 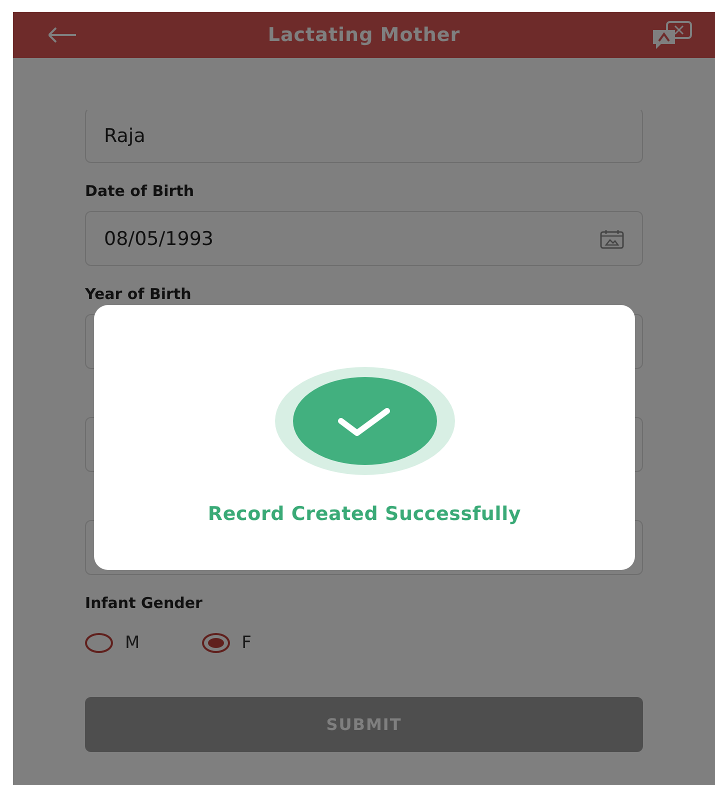 What do you see at coordinates (144, 603) in the screenshot?
I see `field-label: Infant Gender` at bounding box center [144, 603].